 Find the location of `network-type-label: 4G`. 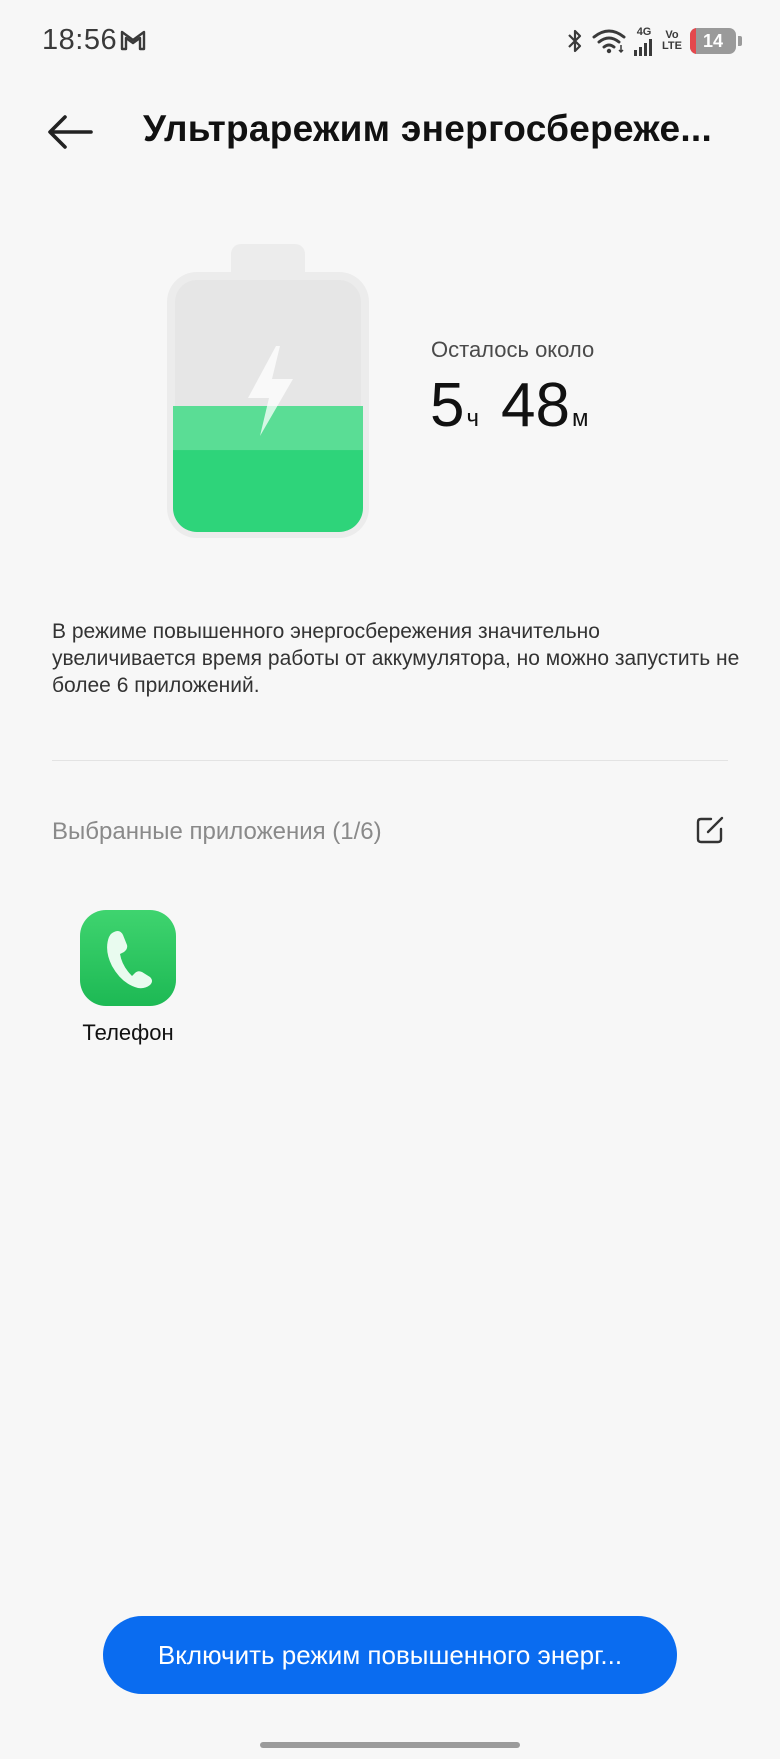

network-type-label: 4G is located at coordinates (644, 31).